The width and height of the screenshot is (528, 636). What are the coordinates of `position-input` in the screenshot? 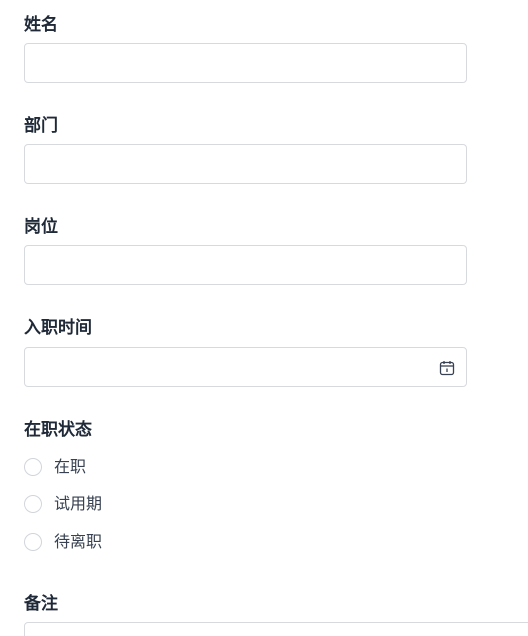 It's located at (245, 265).